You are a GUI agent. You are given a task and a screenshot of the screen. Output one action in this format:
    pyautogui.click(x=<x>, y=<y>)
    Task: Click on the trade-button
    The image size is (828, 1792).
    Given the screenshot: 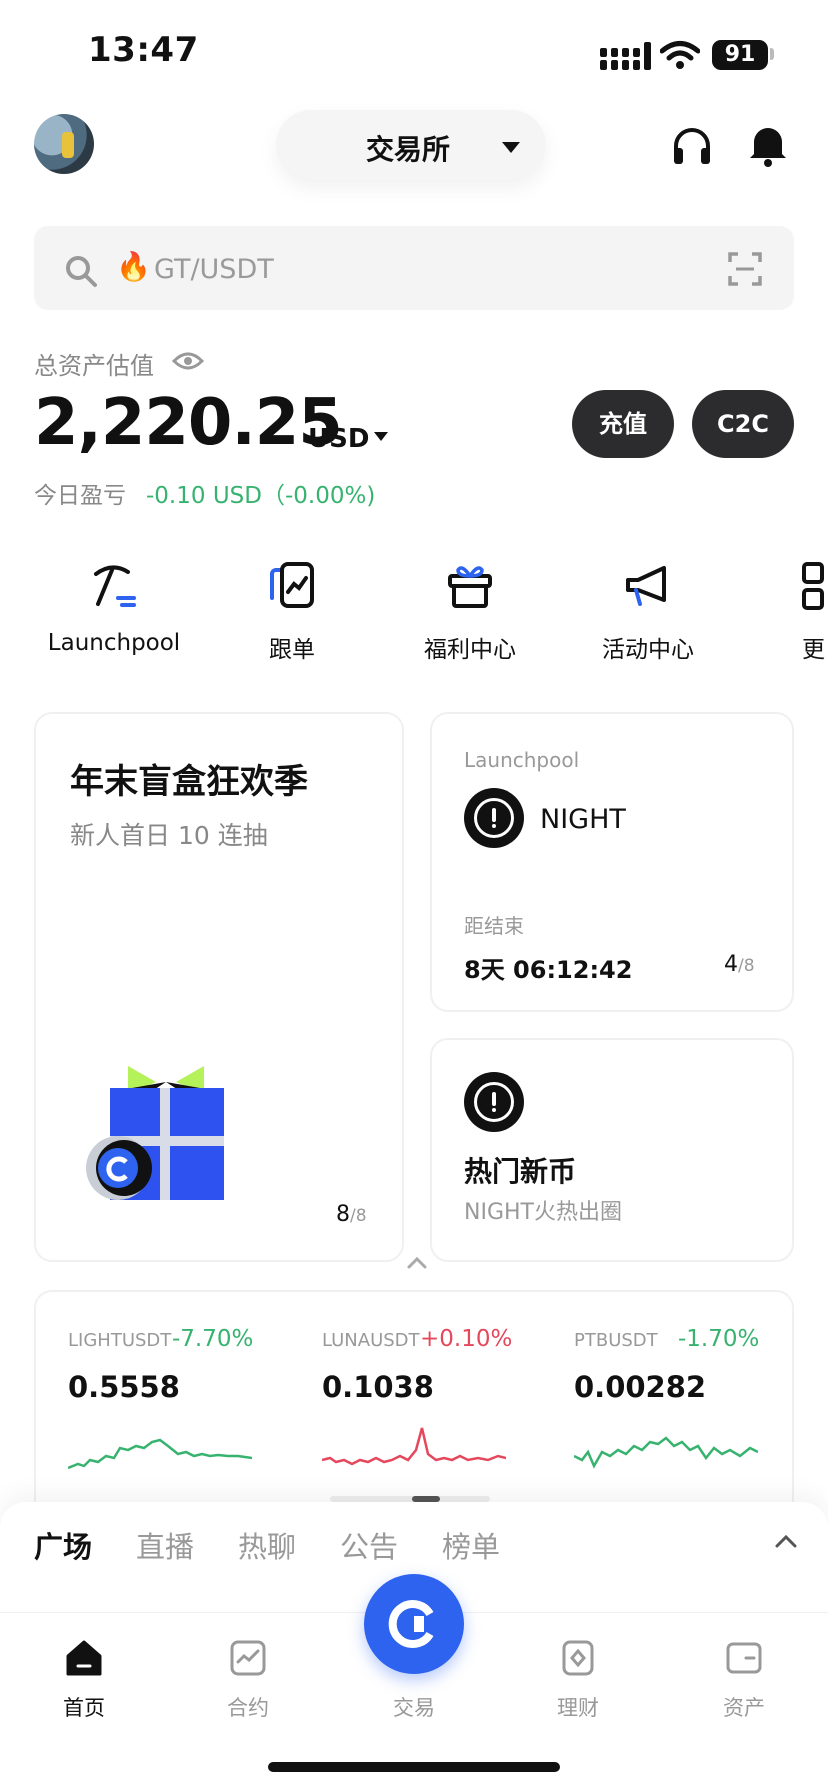 What is the action you would take?
    pyautogui.click(x=414, y=1624)
    